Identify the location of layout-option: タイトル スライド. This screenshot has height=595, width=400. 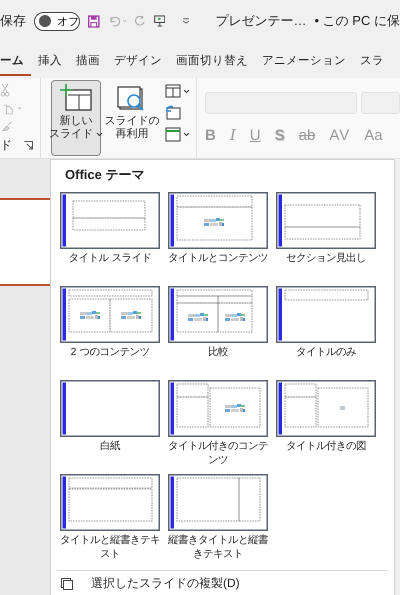
(110, 239).